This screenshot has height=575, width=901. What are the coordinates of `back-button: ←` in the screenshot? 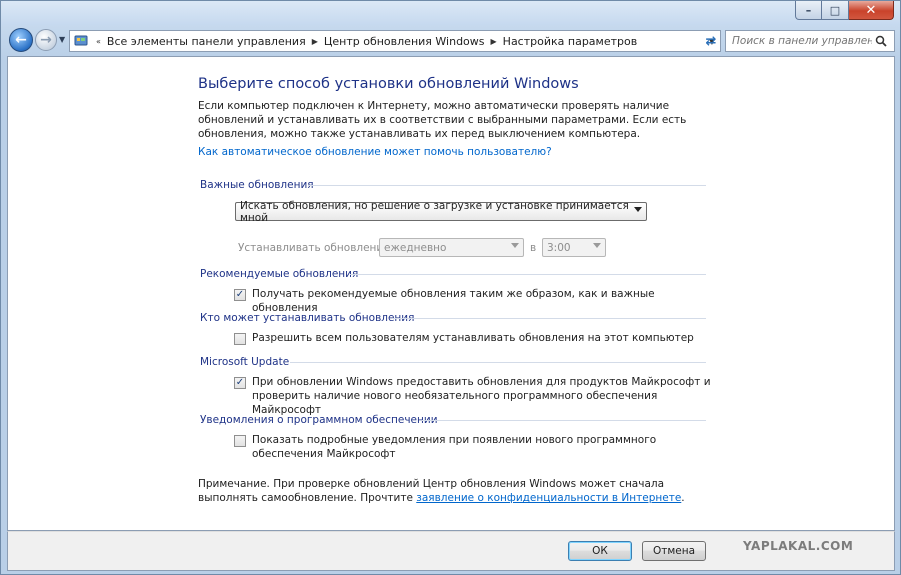 It's located at (21, 40).